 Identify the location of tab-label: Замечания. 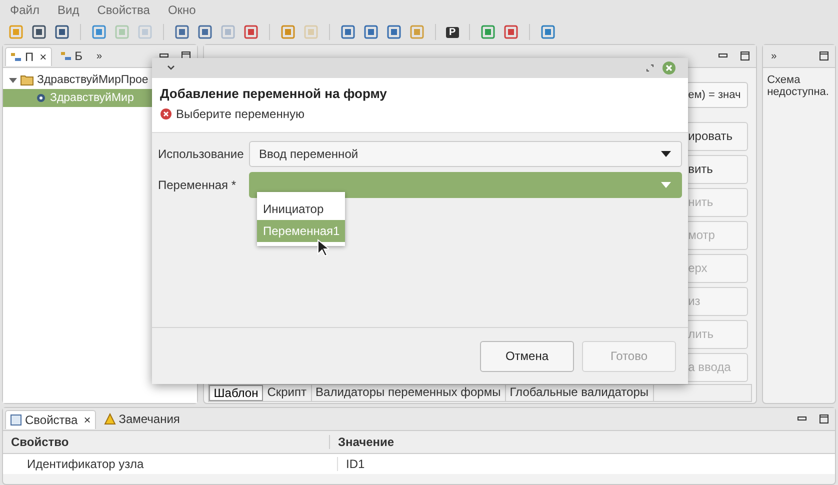
(149, 419).